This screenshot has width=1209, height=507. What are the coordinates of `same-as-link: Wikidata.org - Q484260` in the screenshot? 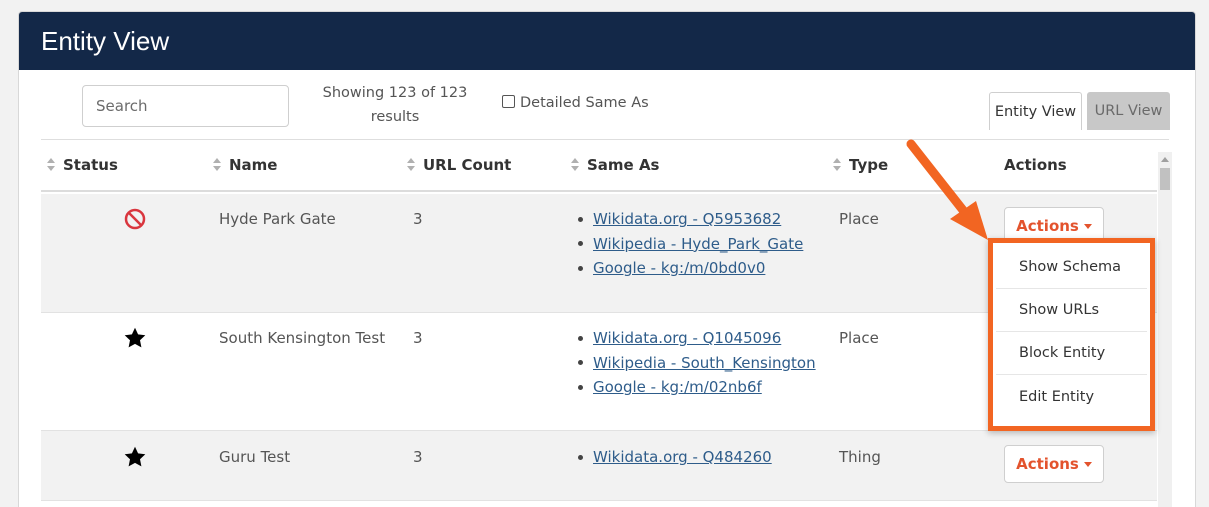 It's located at (682, 457).